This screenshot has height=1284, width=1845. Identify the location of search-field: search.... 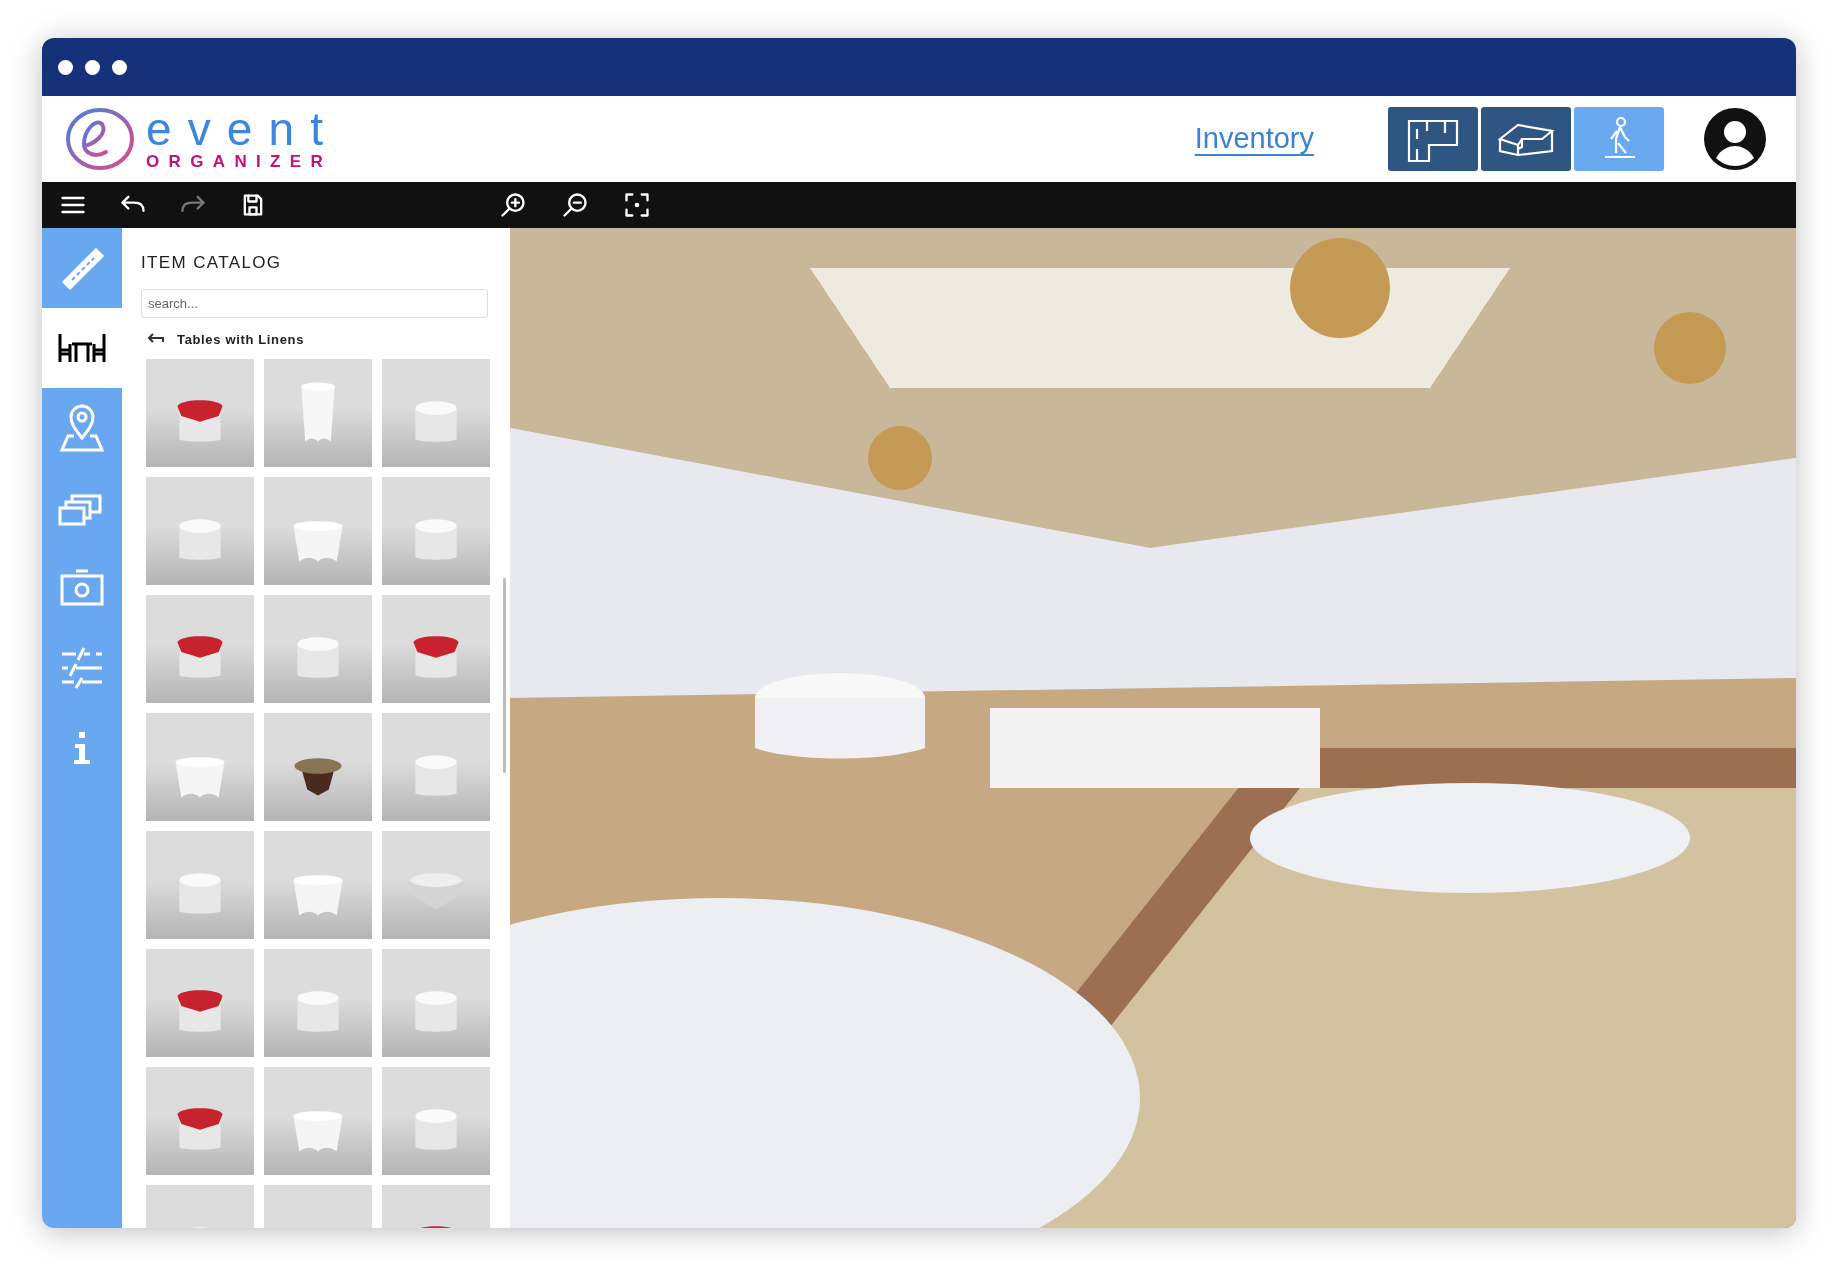
(314, 303).